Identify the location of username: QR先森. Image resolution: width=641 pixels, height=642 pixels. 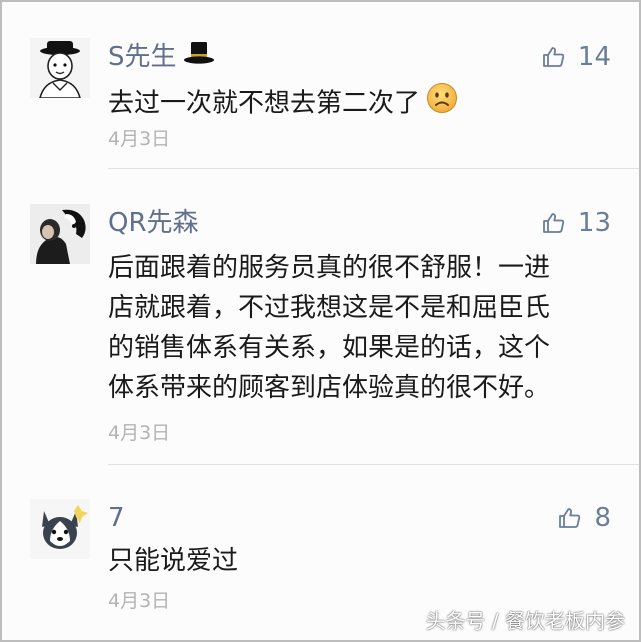
(153, 223).